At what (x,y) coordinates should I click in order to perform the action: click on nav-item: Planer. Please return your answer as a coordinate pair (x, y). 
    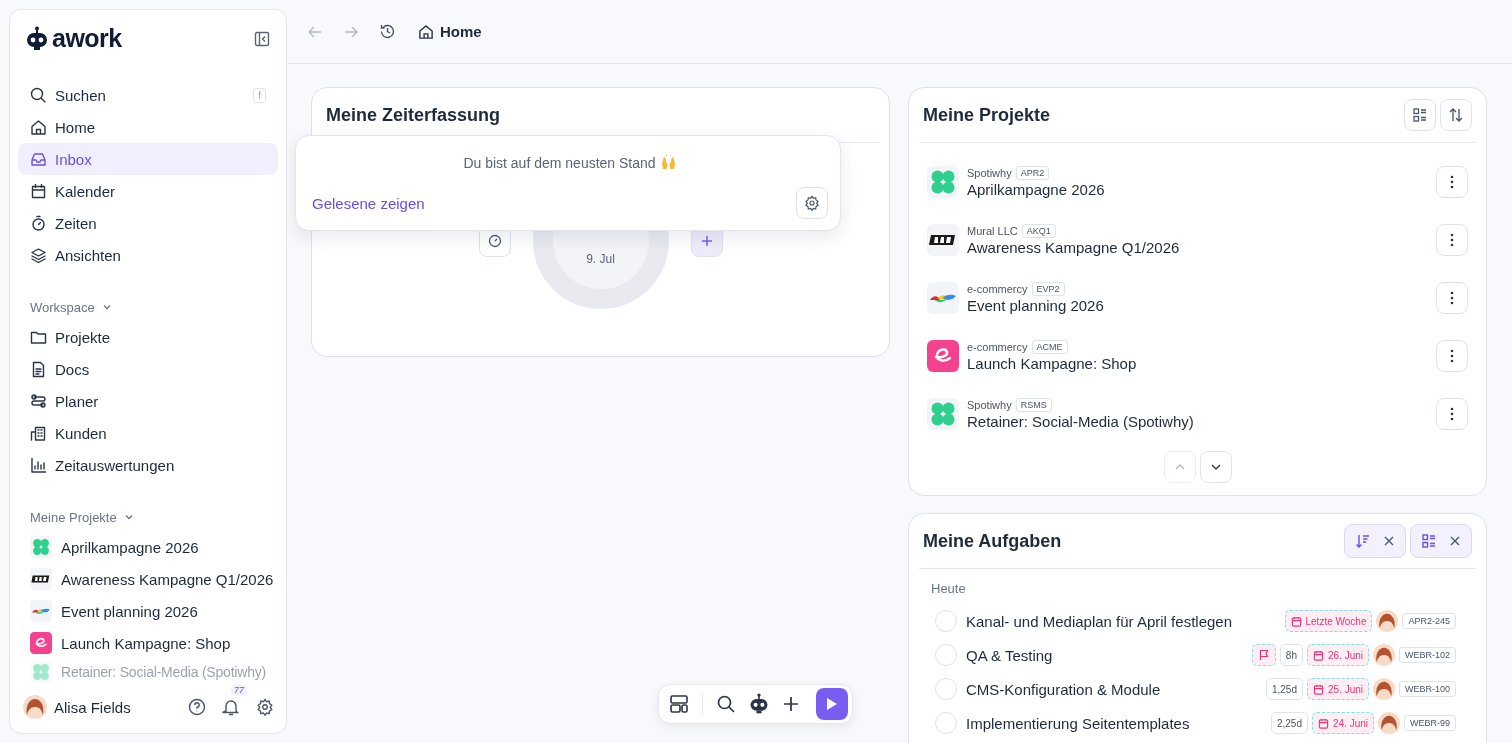
    Looking at the image, I should click on (148, 401).